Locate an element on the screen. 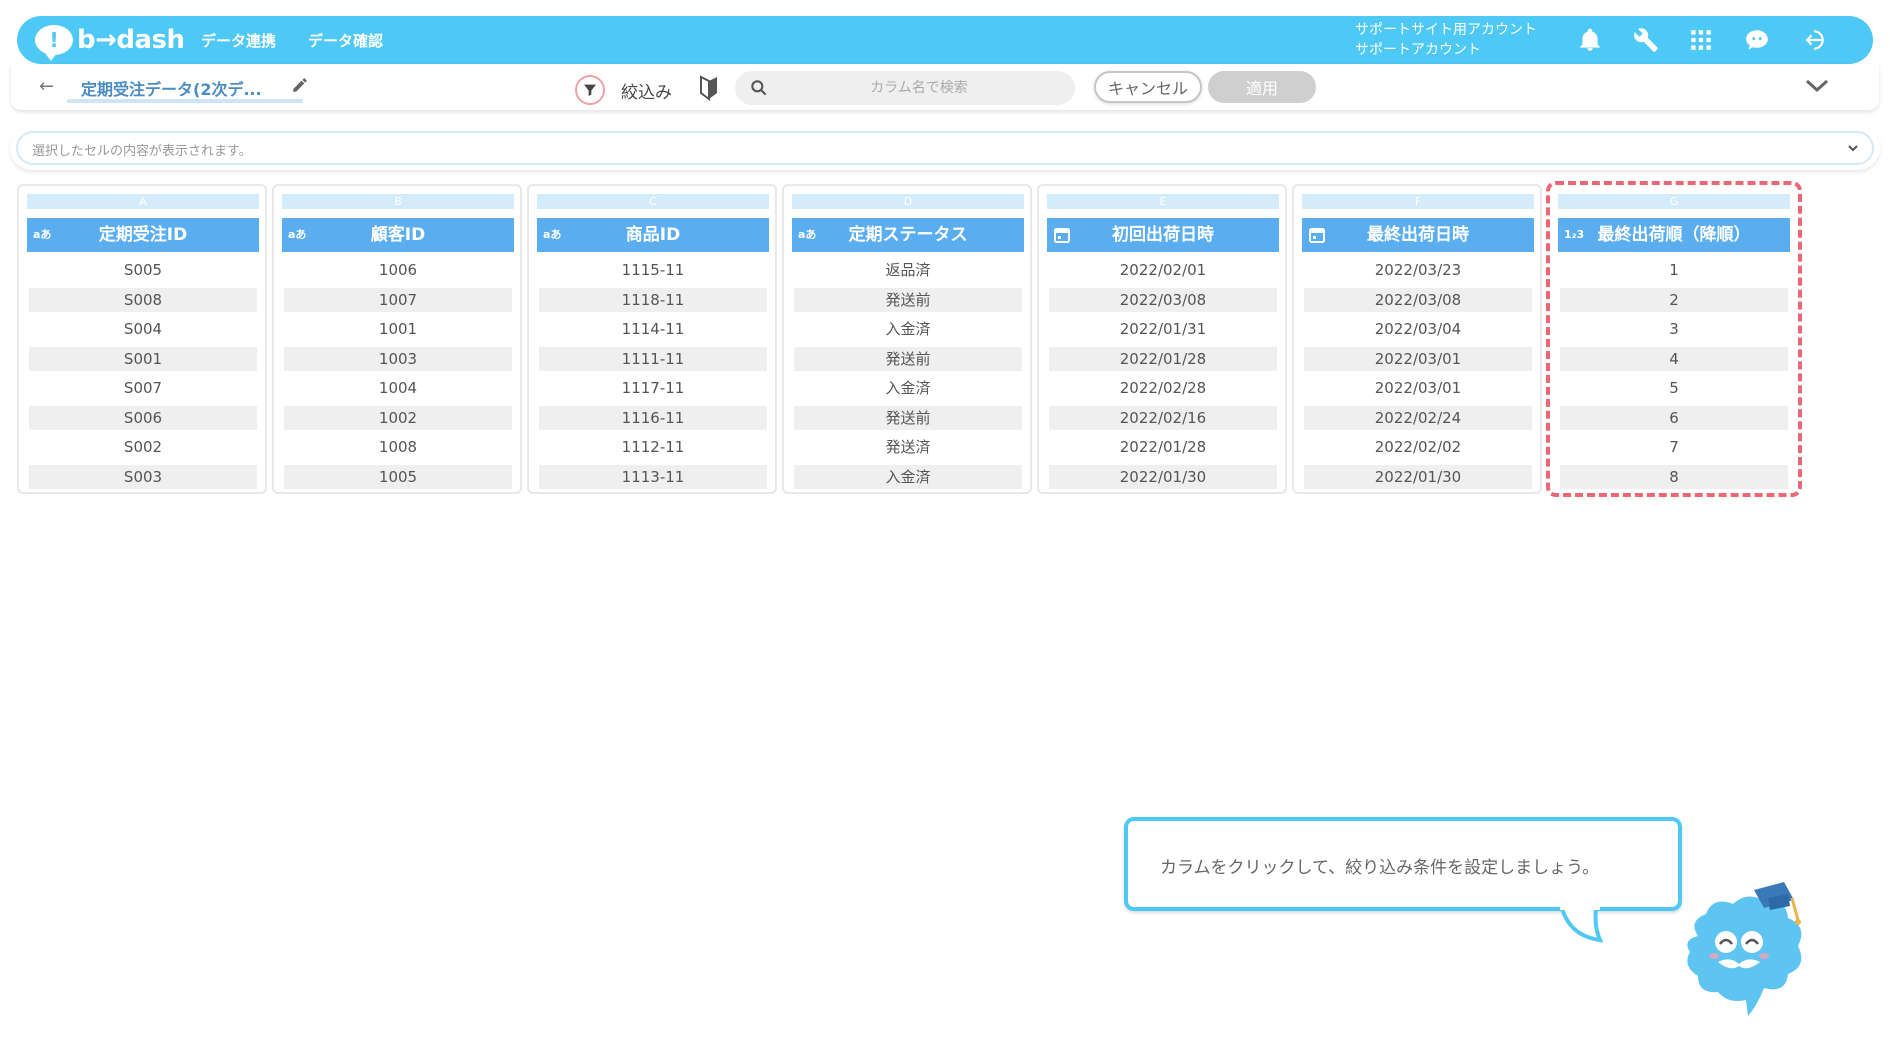 Image resolution: width=1890 pixels, height=1063 pixels. table-cell: 1116-11 is located at coordinates (653, 417).